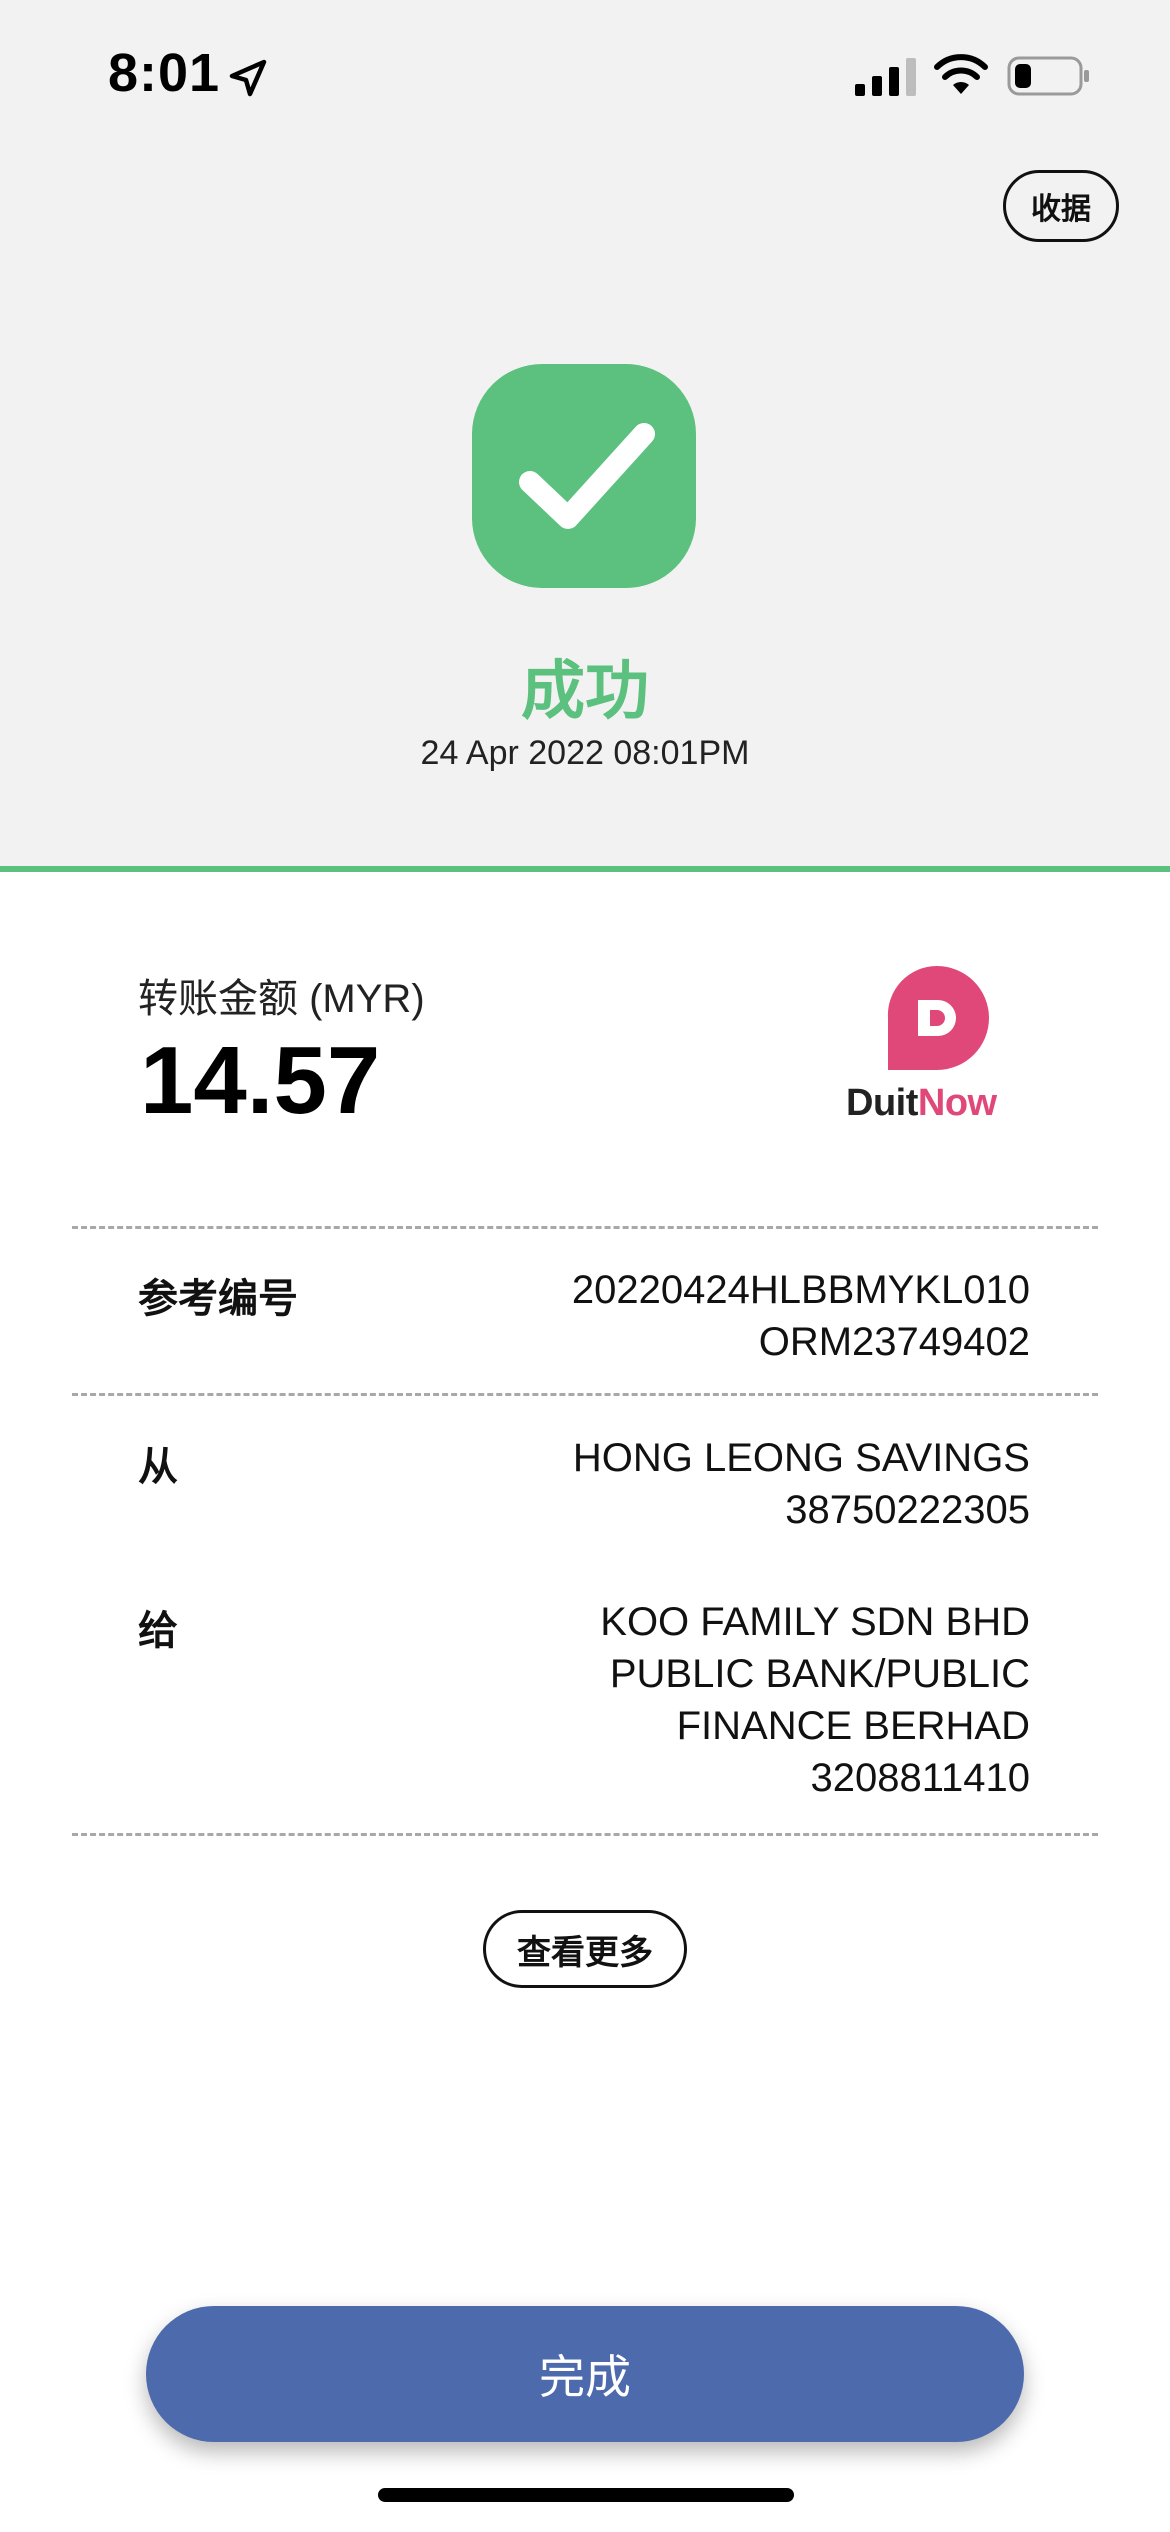  Describe the element at coordinates (586, 2495) in the screenshot. I see `home-indicator` at that location.